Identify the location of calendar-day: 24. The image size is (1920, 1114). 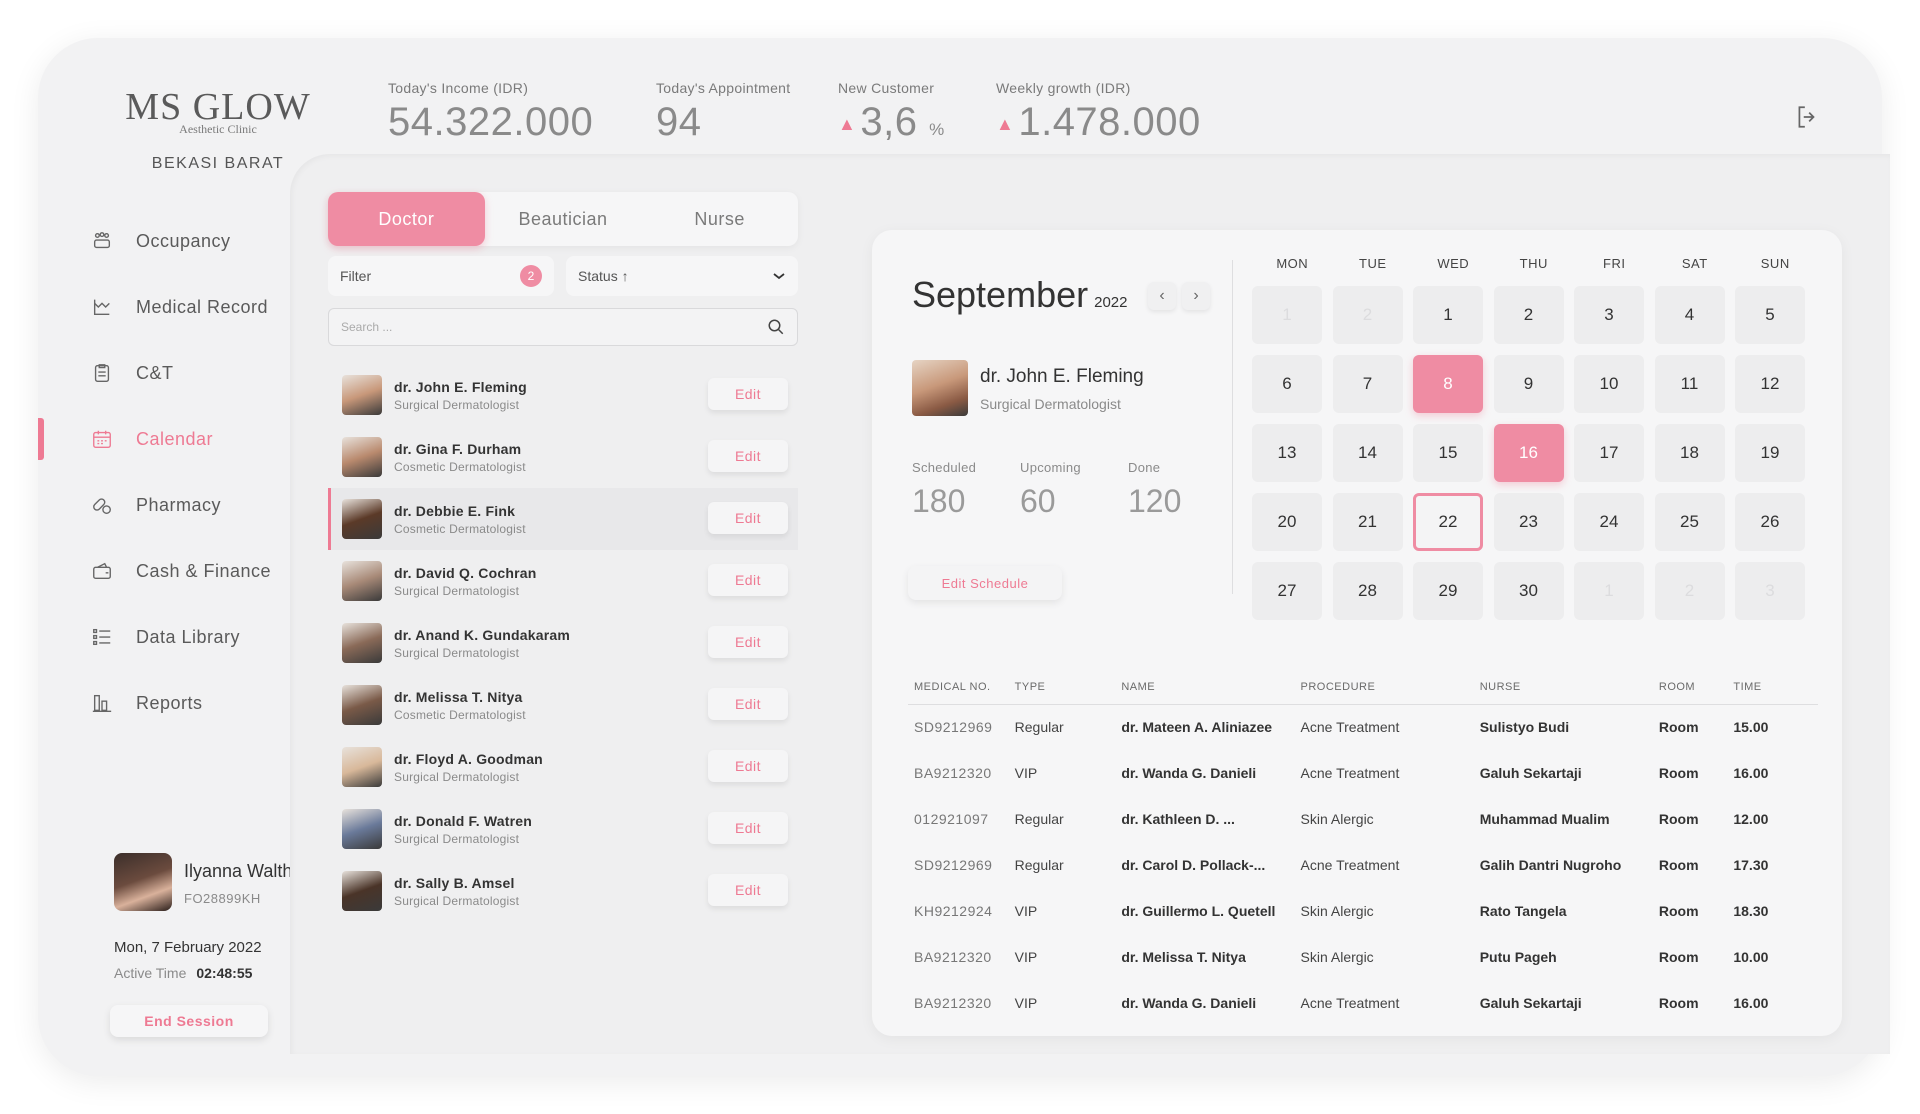
(1609, 522).